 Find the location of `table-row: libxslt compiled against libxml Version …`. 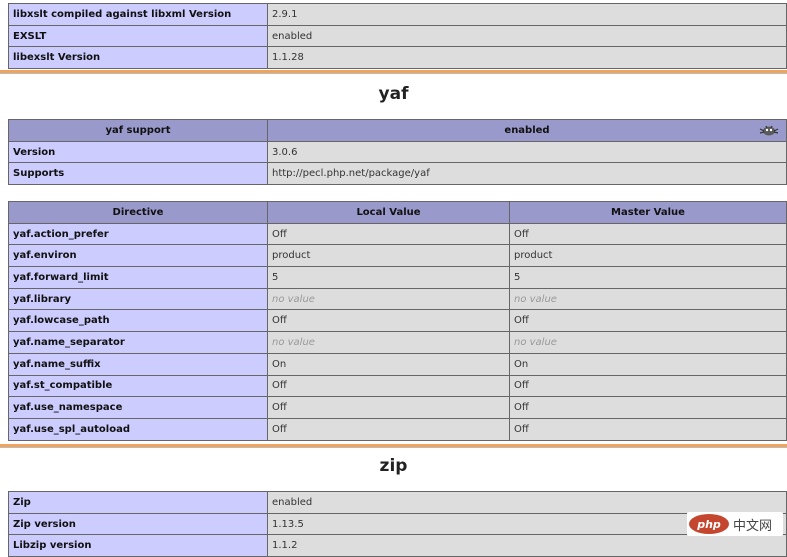

table-row: libxslt compiled against libxml Version … is located at coordinates (397, 14).